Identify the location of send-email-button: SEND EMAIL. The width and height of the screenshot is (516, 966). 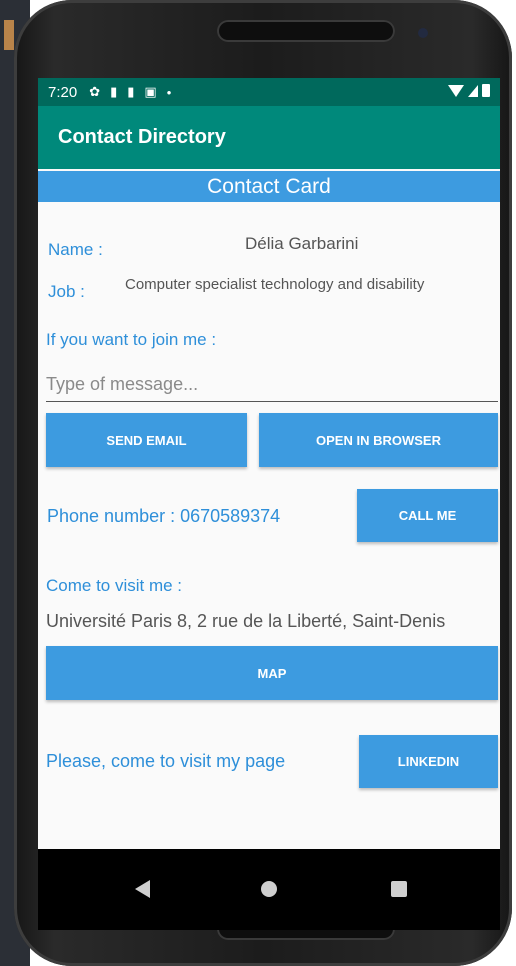
(146, 440).